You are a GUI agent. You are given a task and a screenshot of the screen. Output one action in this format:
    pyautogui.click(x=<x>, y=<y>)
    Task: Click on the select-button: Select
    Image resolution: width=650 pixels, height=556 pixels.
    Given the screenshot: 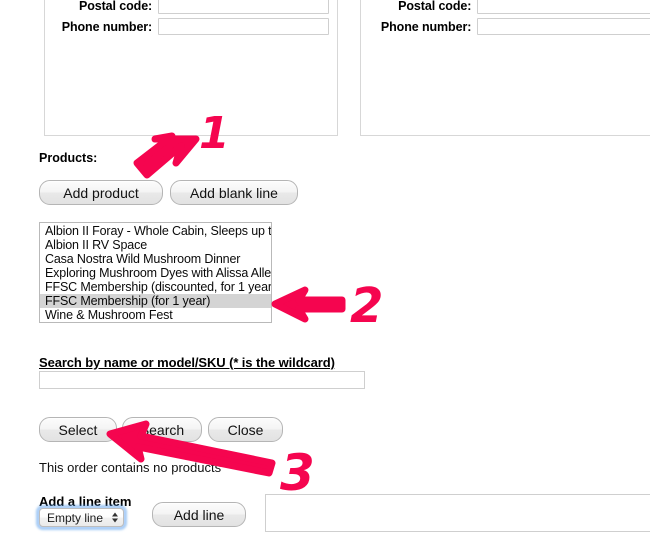 What is the action you would take?
    pyautogui.click(x=78, y=429)
    